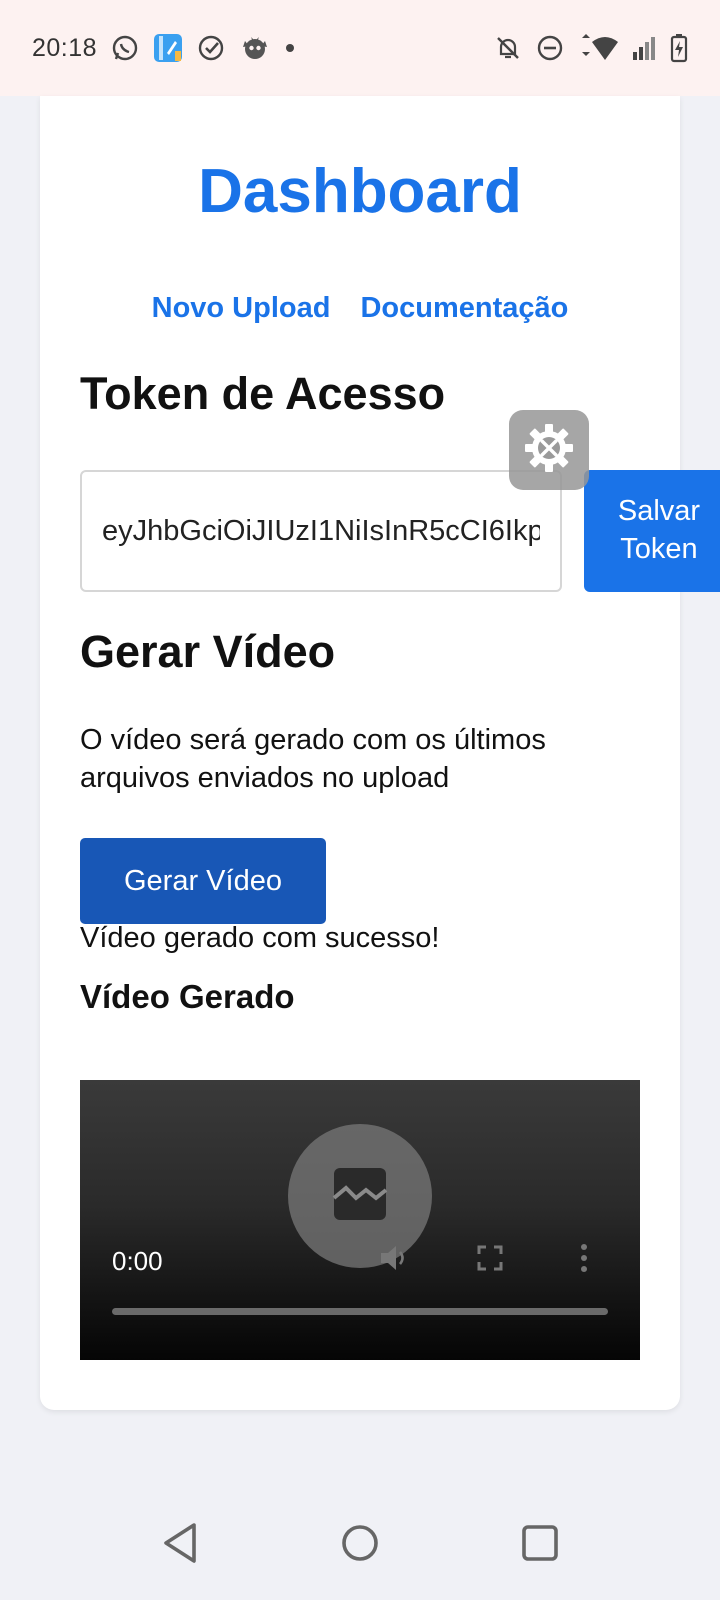 The height and width of the screenshot is (1600, 720). I want to click on fullscreen-button, so click(490, 1260).